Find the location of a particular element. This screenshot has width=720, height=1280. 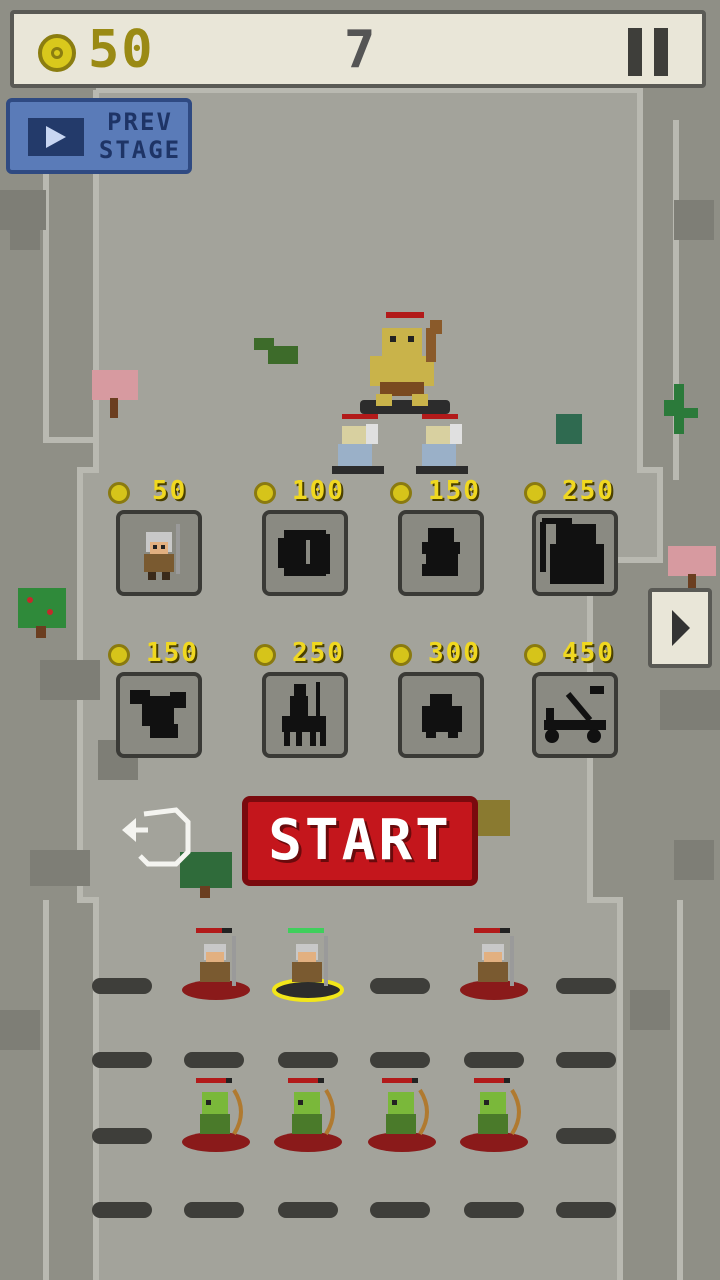

unit-slot-spearman is located at coordinates (159, 553).